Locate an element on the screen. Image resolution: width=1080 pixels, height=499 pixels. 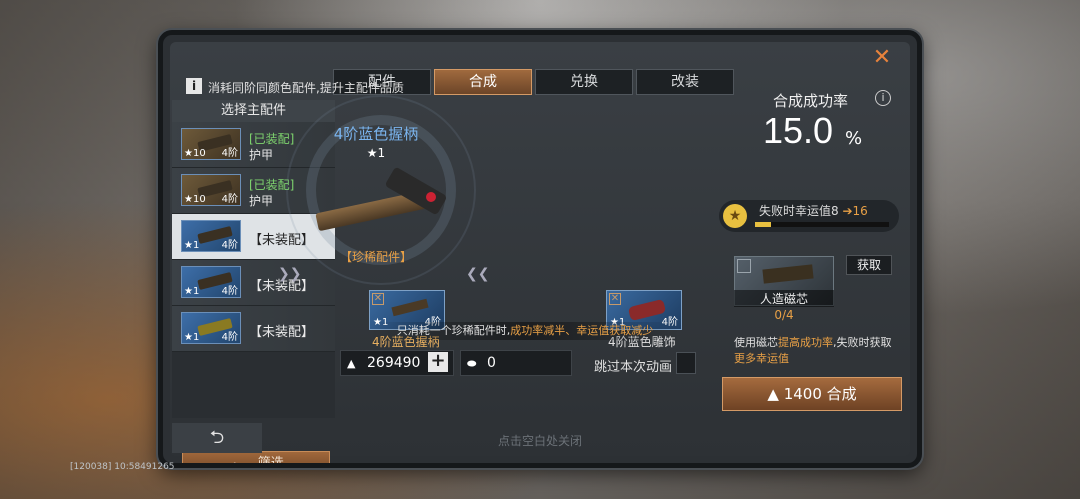
filter-button: ︽ 筛选 is located at coordinates (256, 459).